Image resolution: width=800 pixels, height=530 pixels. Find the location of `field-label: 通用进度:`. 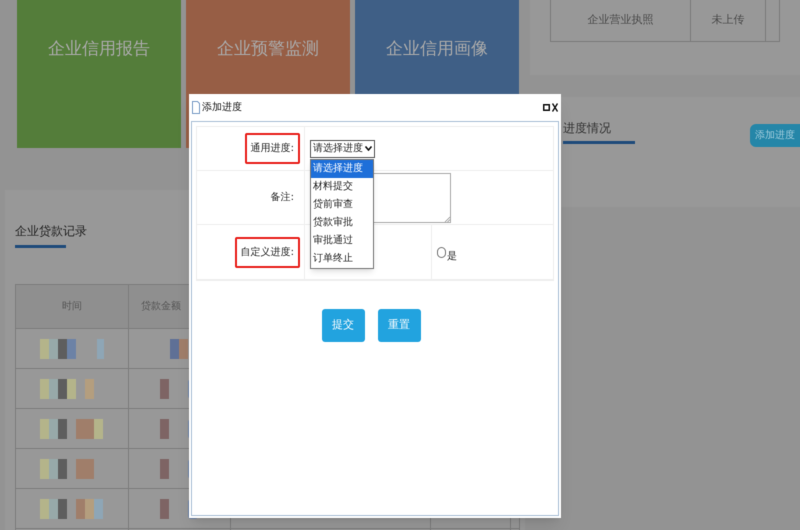

field-label: 通用进度: is located at coordinates (272, 148).